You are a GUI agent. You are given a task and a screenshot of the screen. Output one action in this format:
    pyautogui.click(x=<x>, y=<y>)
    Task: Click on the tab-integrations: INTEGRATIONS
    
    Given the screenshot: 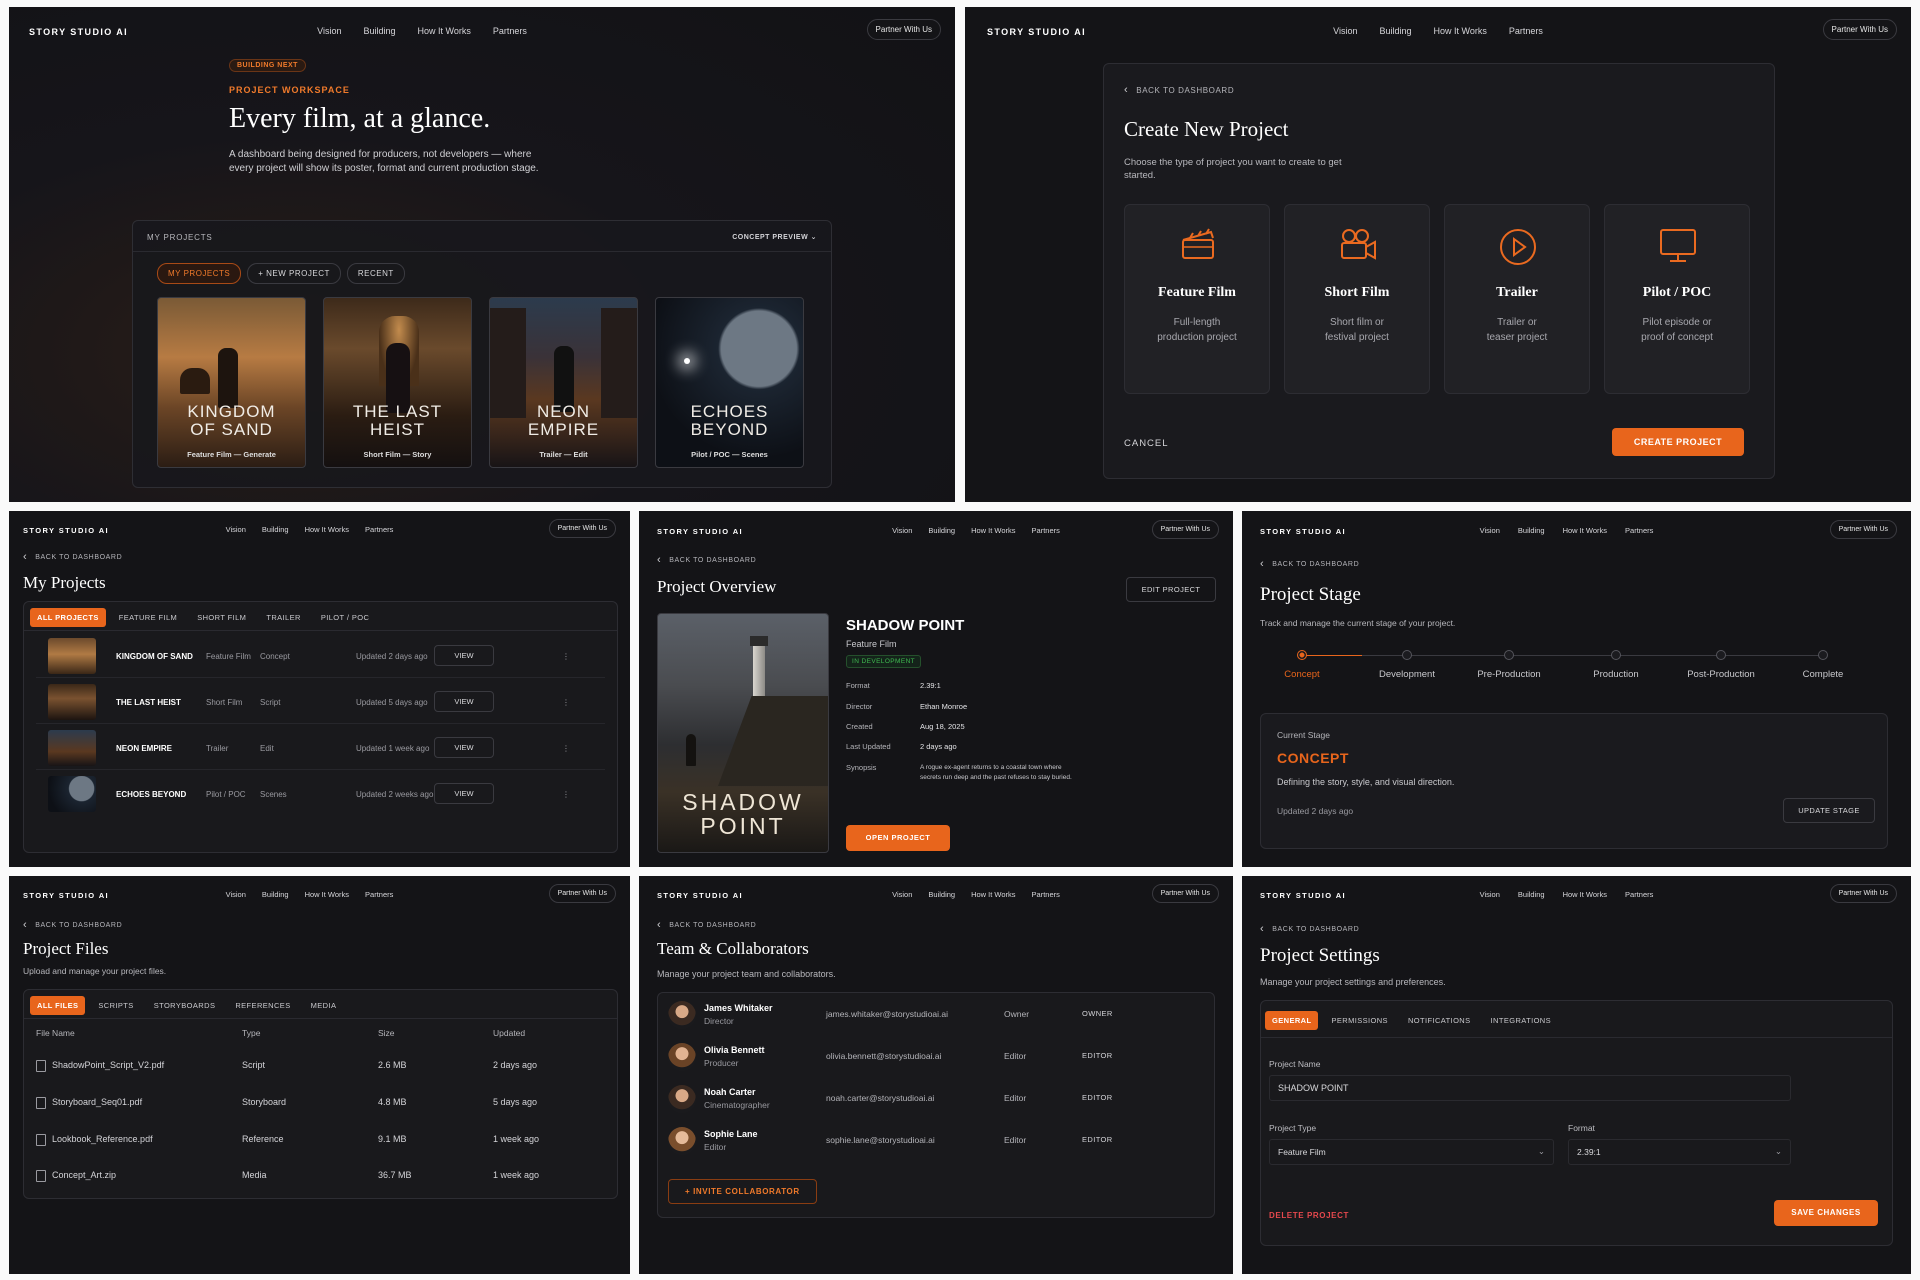 What is the action you would take?
    pyautogui.click(x=1521, y=1020)
    